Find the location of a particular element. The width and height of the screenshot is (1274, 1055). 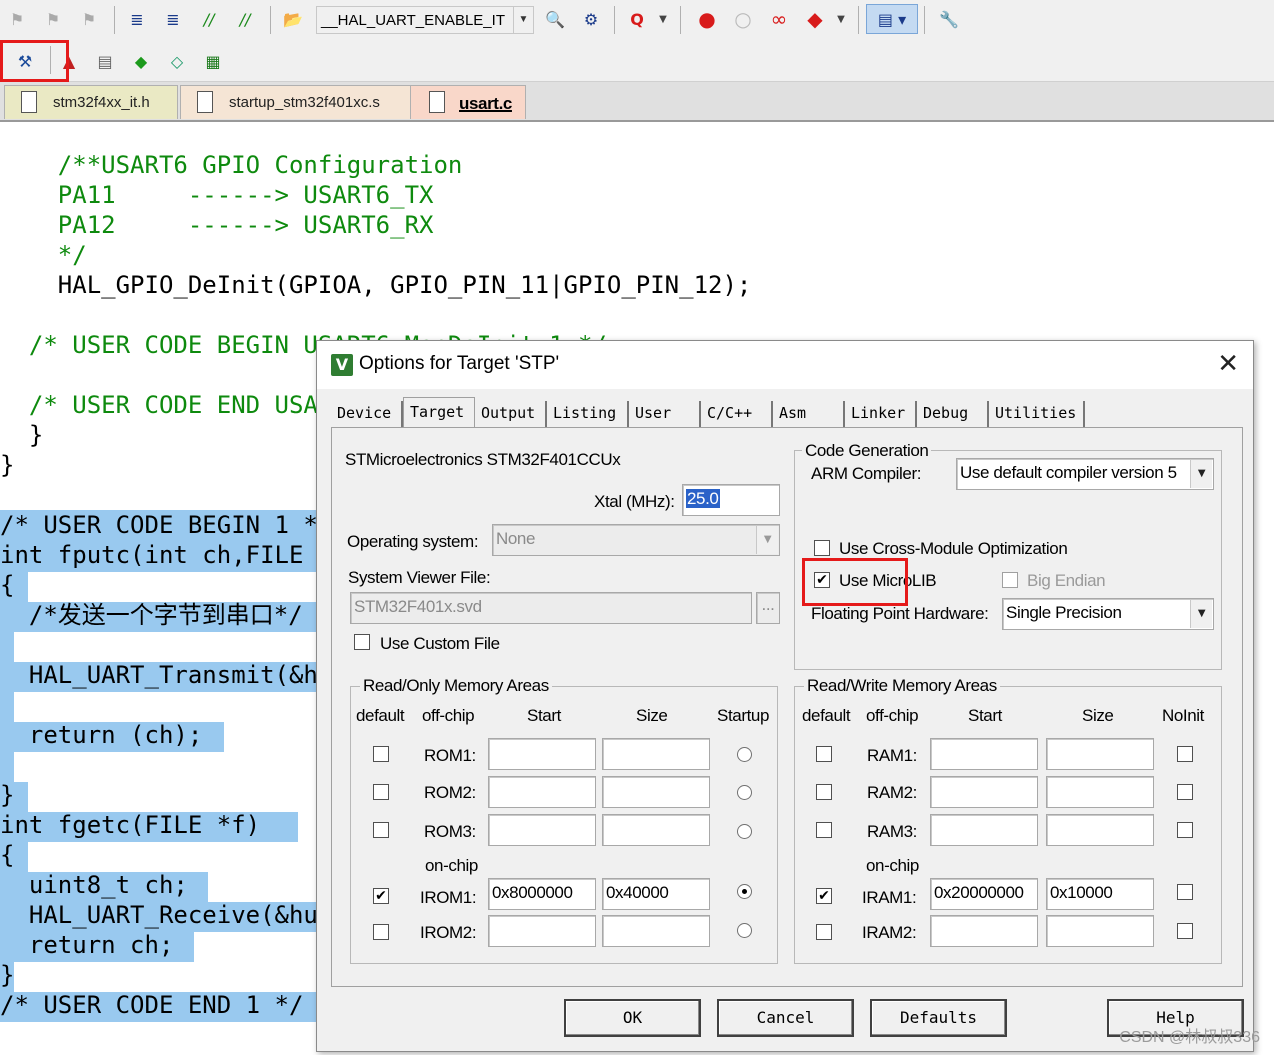

defaults-button: Defaults is located at coordinates (938, 1018).